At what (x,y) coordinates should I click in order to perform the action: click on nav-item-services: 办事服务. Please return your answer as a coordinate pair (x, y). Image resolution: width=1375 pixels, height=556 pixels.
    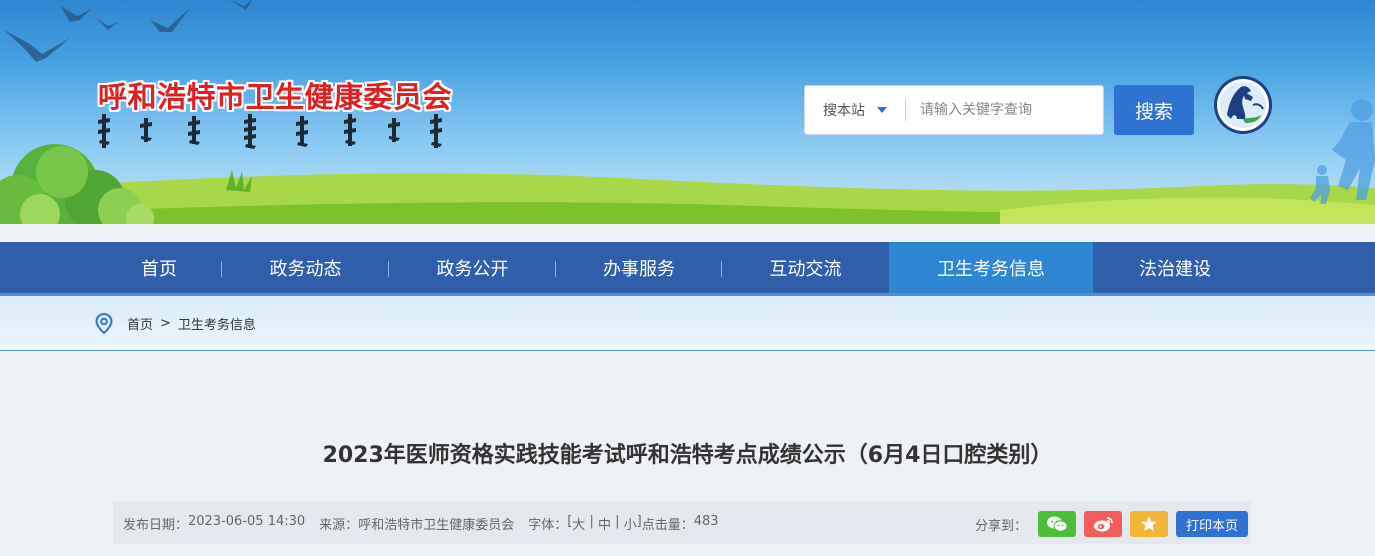
    Looking at the image, I should click on (639, 267).